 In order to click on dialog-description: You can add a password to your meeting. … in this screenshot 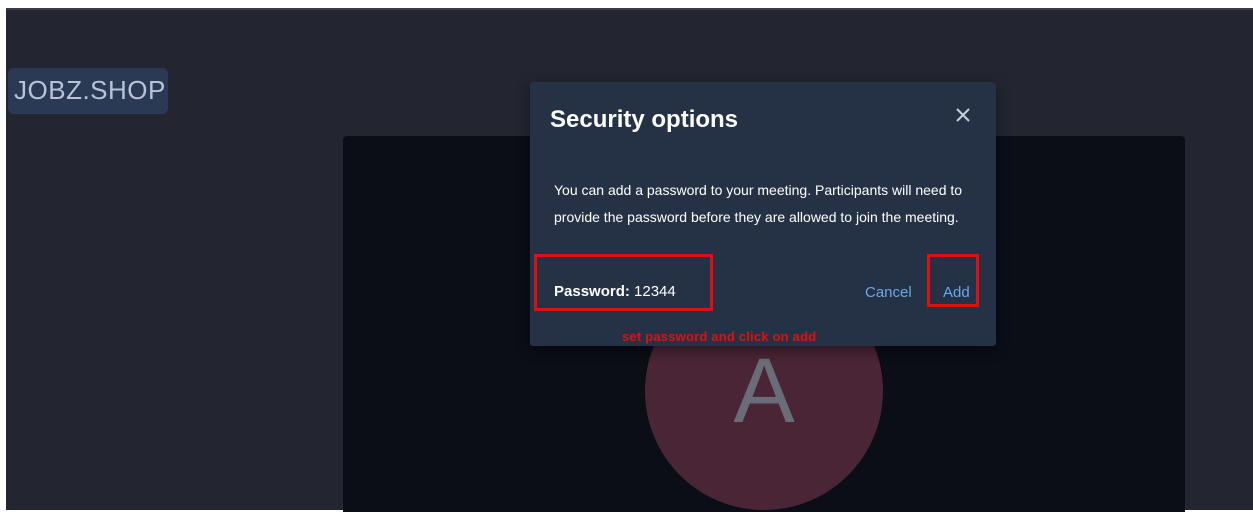, I will do `click(758, 203)`.